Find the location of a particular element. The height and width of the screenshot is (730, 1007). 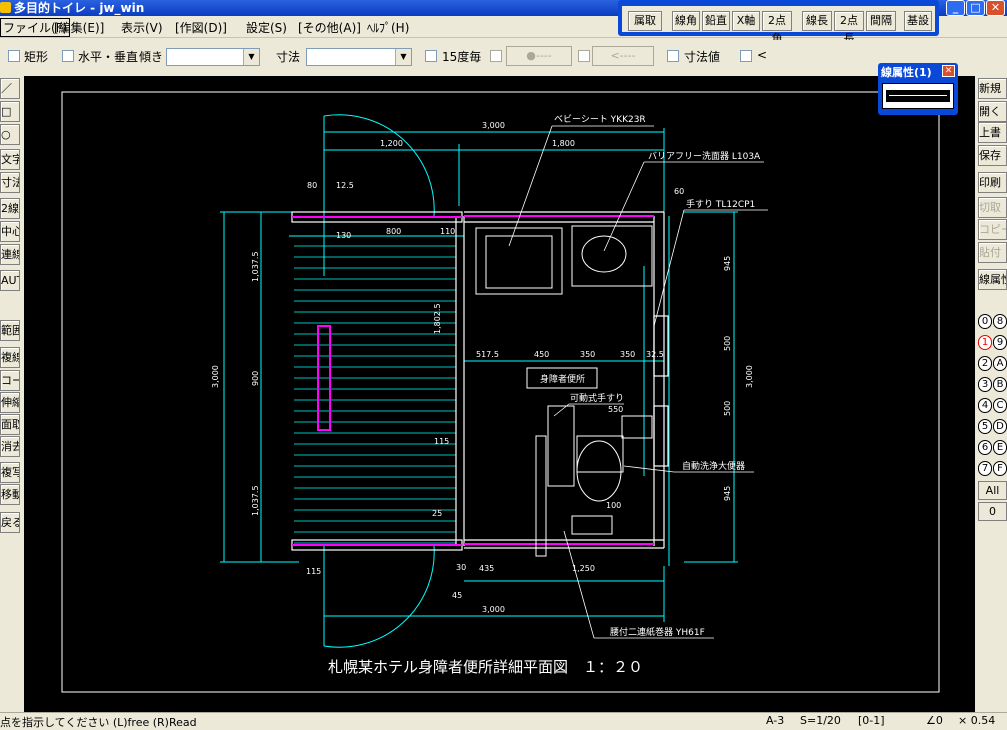

menu-view: 表示(V) is located at coordinates (142, 27).